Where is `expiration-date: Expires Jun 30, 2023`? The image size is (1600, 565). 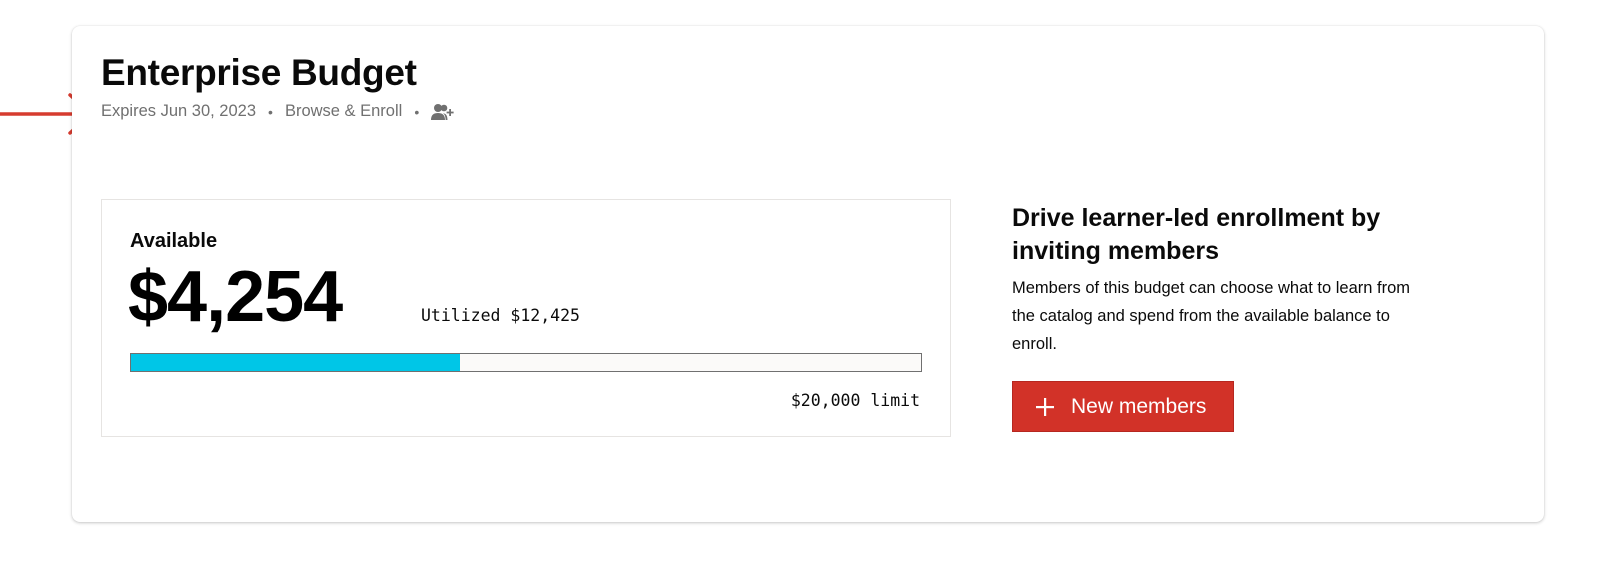
expiration-date: Expires Jun 30, 2023 is located at coordinates (179, 111).